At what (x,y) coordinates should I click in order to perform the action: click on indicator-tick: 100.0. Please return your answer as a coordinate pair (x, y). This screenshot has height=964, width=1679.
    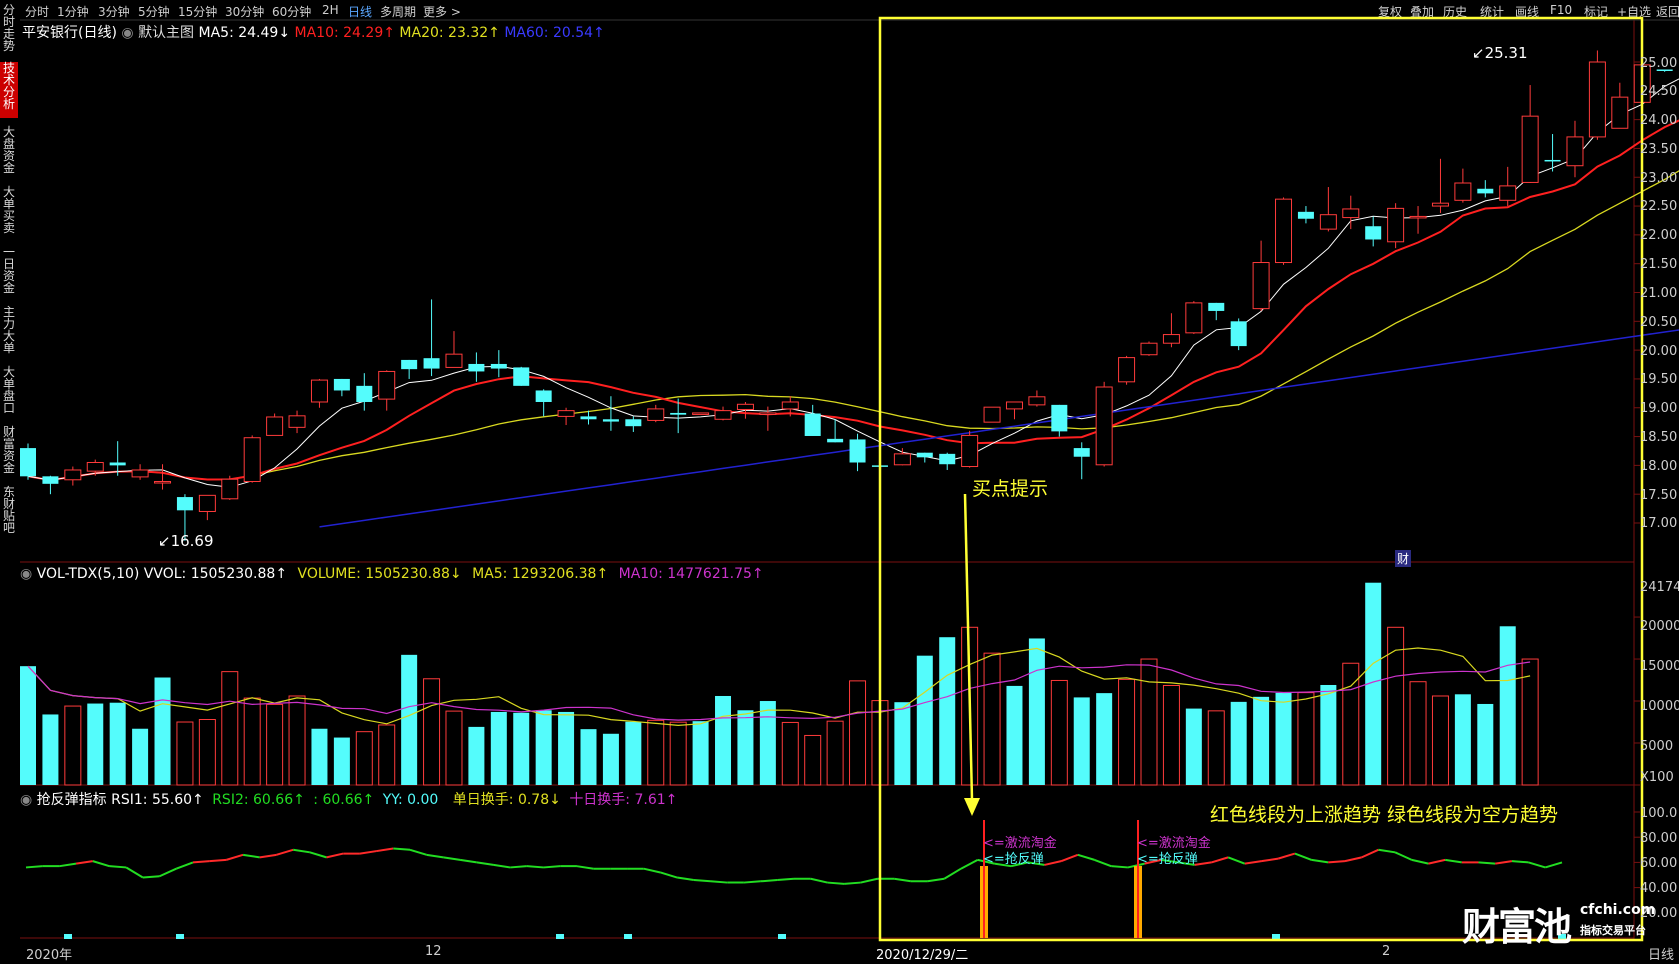
    Looking at the image, I should click on (1659, 813).